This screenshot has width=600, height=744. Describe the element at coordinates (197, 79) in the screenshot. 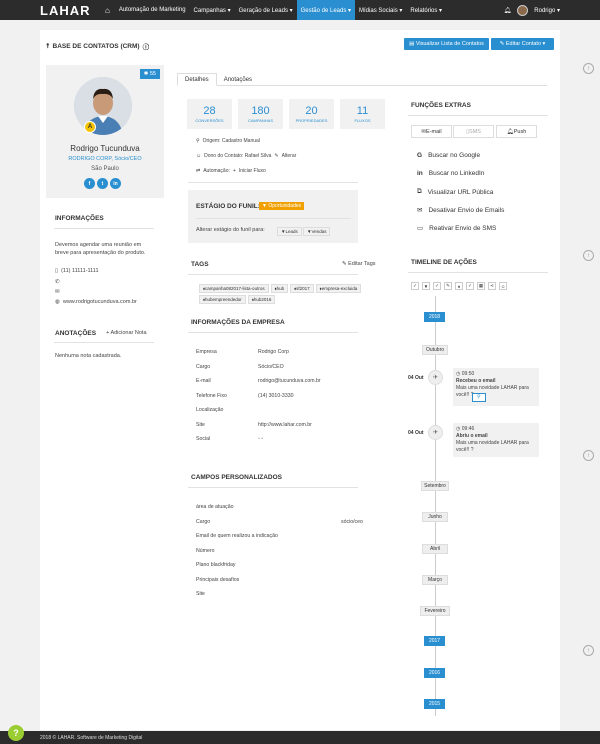

I see `tab-detalhes: Detalhes` at that location.